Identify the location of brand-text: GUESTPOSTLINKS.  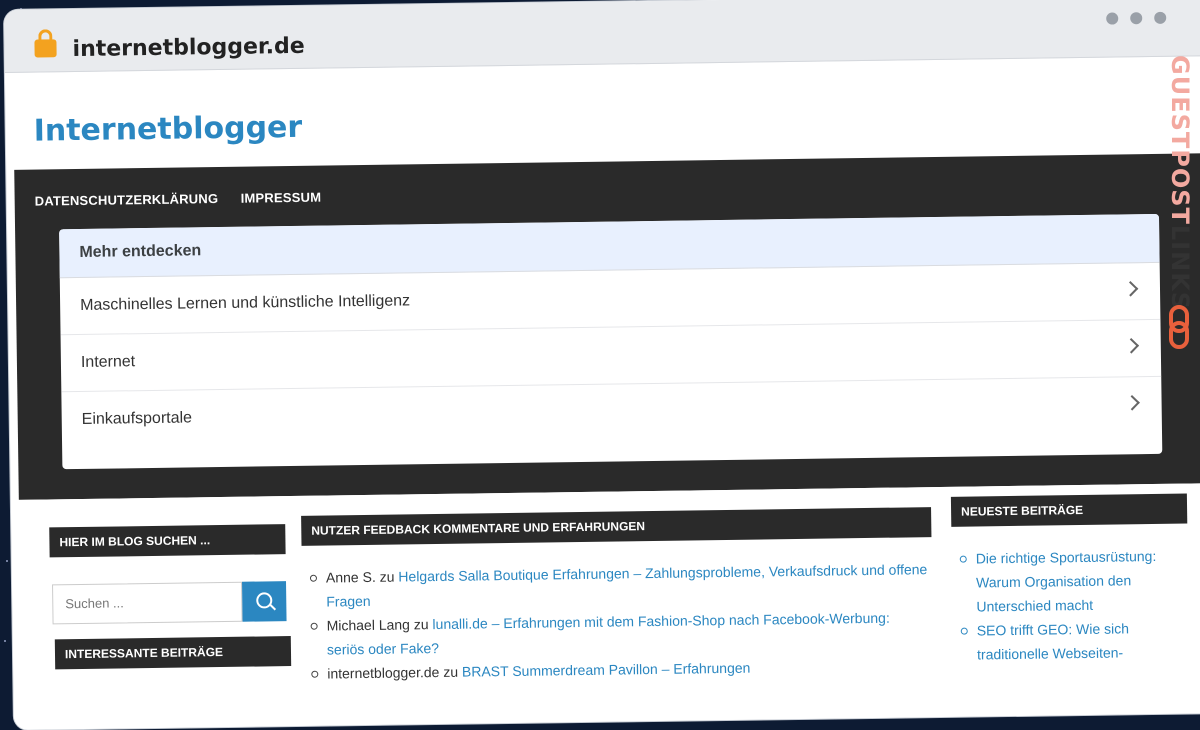
(1180, 182).